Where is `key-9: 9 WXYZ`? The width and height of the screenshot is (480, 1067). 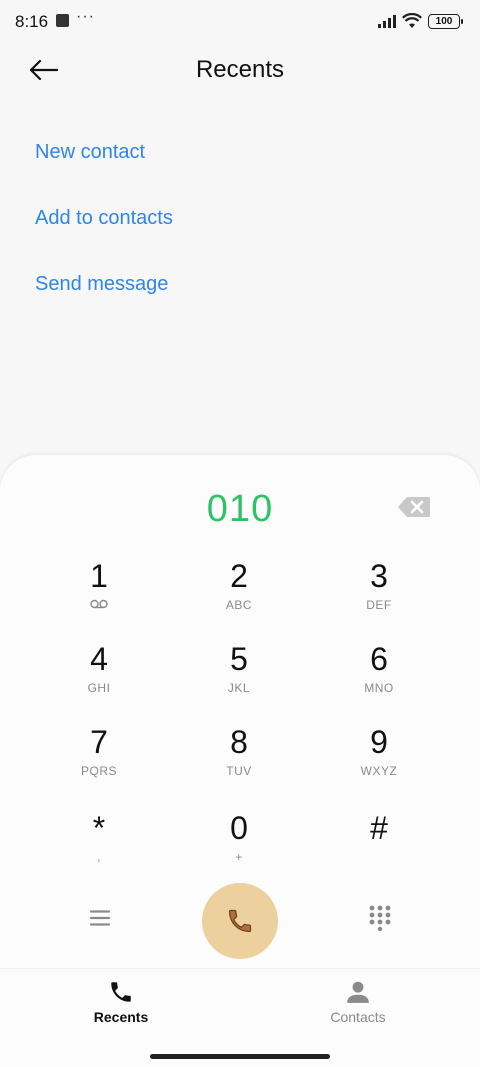
key-9: 9 WXYZ is located at coordinates (379, 759).